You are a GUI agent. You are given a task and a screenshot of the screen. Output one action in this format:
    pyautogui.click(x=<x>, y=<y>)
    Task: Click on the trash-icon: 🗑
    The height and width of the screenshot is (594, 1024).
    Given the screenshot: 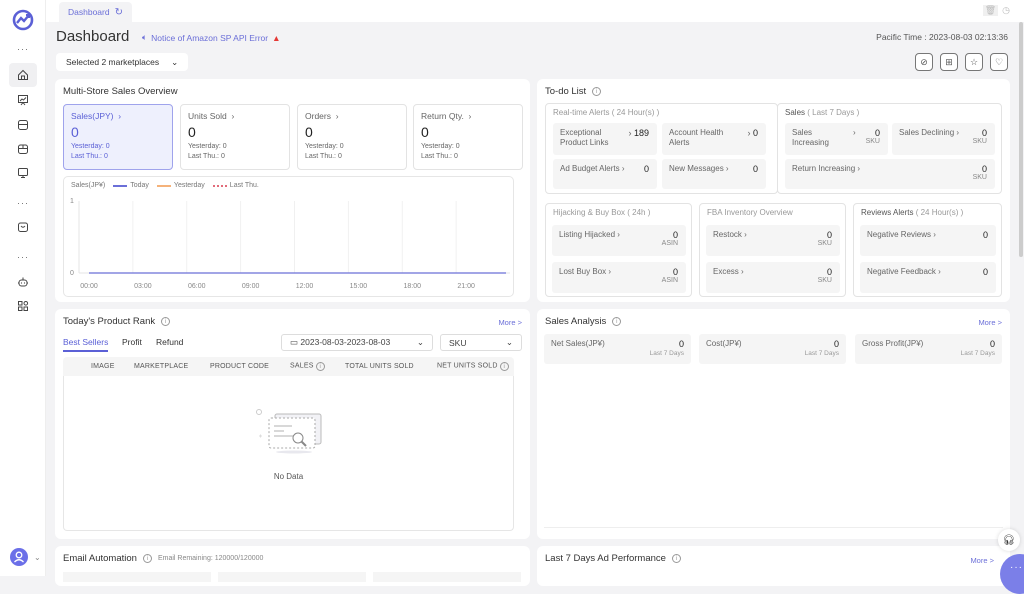 What is the action you would take?
    pyautogui.click(x=990, y=10)
    